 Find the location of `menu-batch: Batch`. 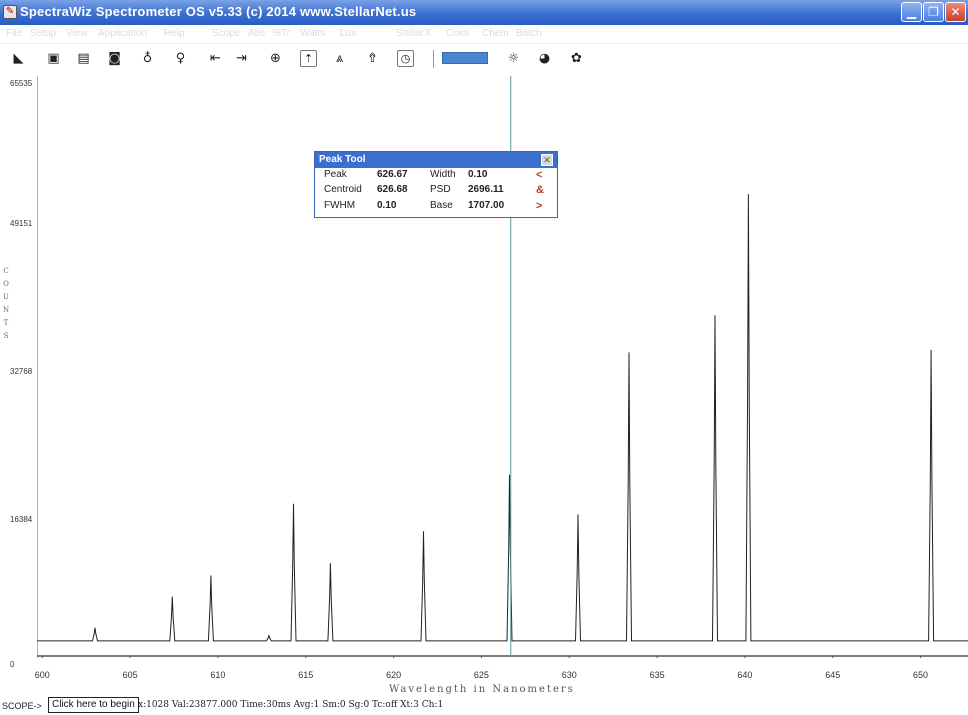

menu-batch: Batch is located at coordinates (529, 33).